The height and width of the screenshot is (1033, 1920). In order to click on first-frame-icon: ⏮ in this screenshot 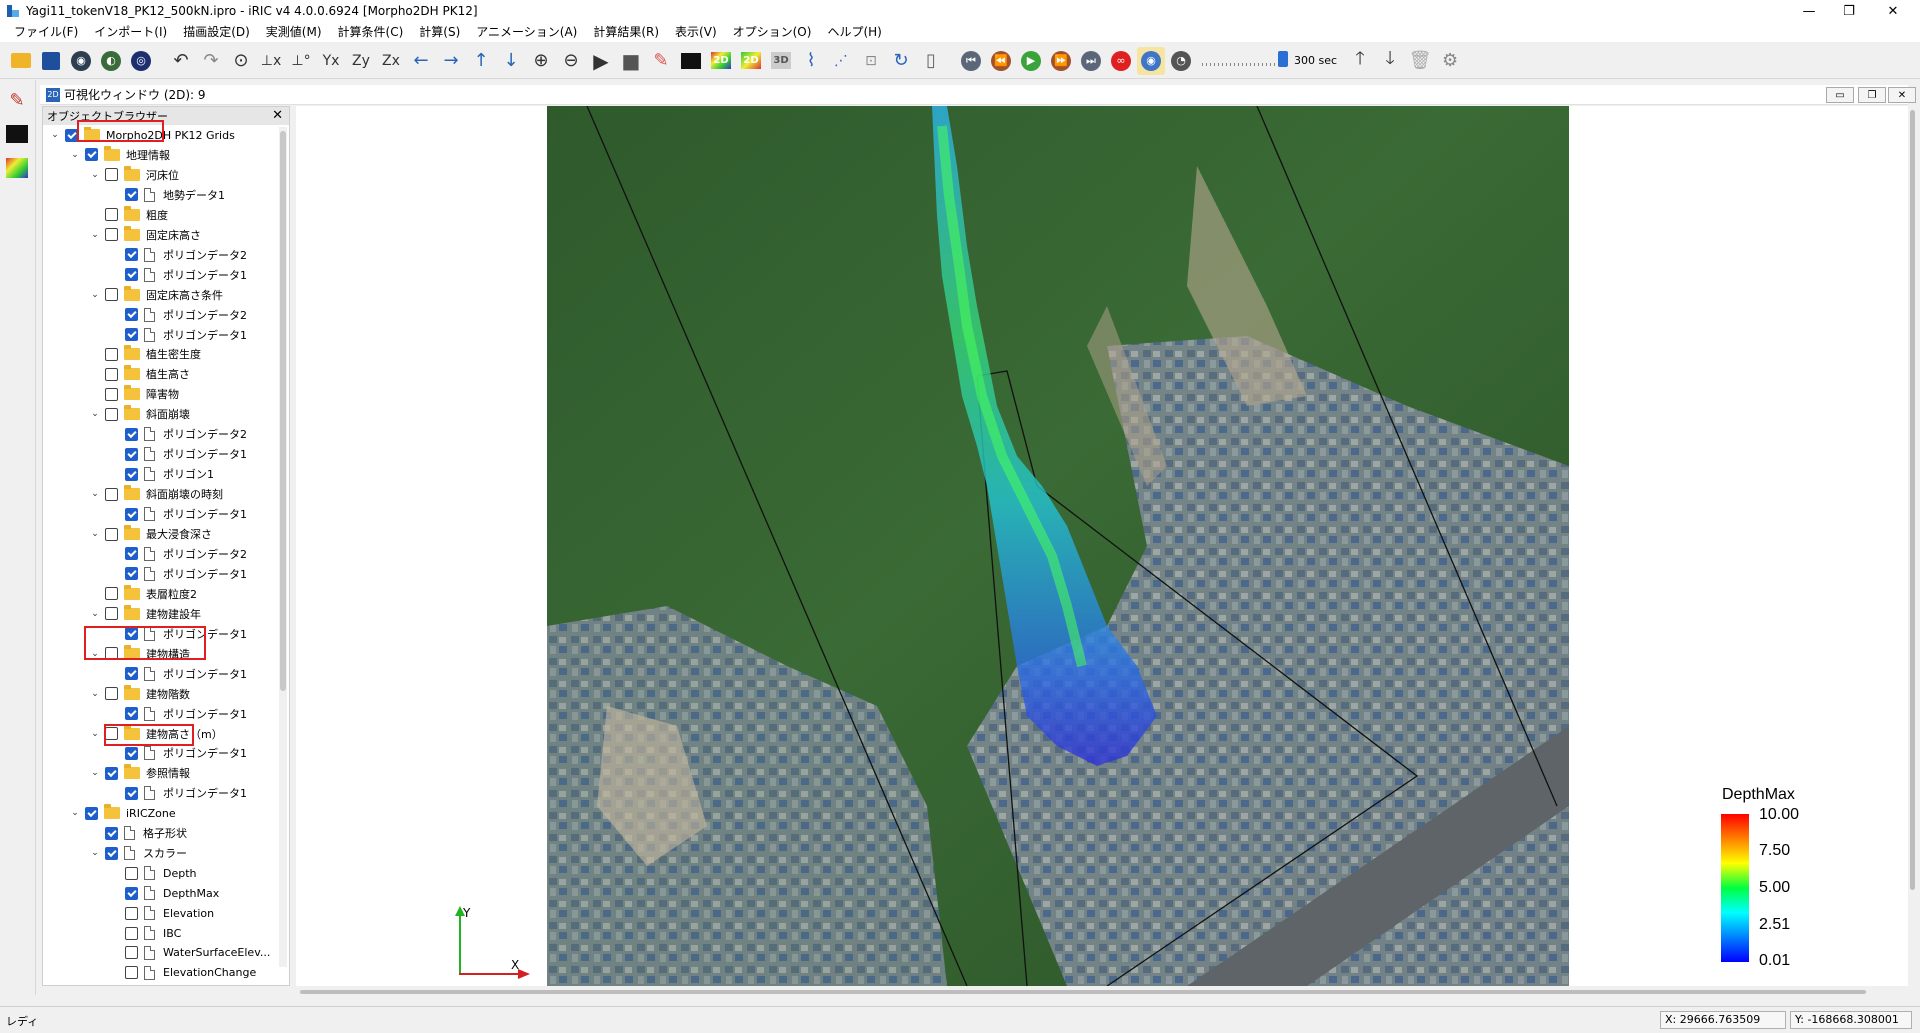, I will do `click(971, 61)`.